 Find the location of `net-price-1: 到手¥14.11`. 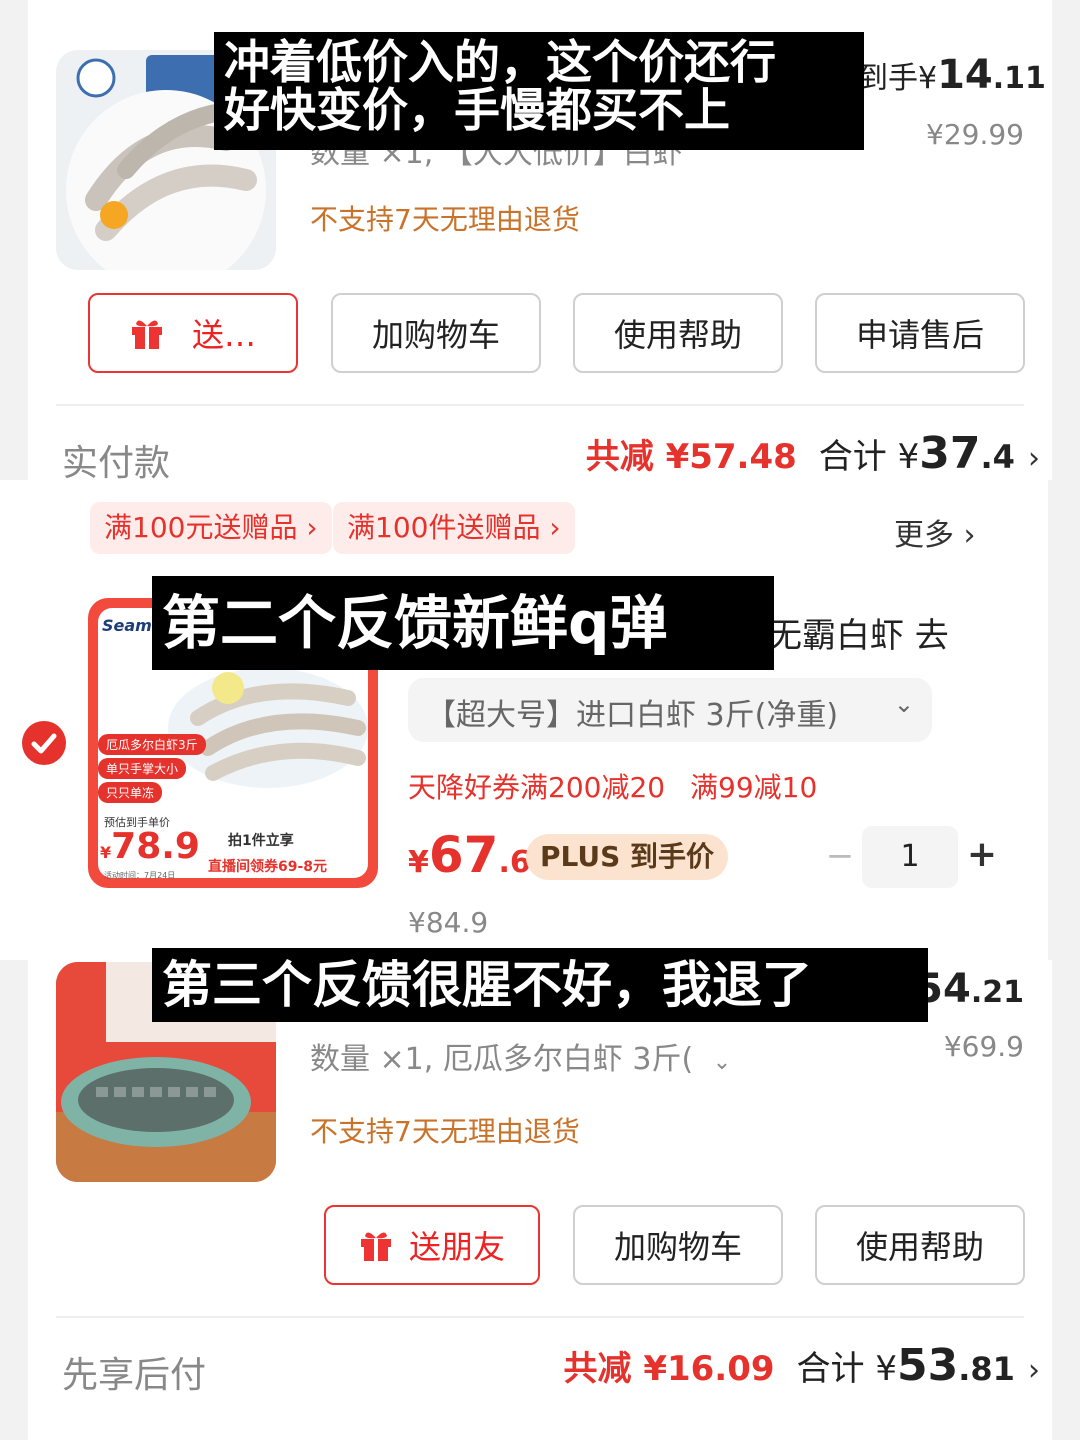

net-price-1: 到手¥14.11 is located at coordinates (952, 75).